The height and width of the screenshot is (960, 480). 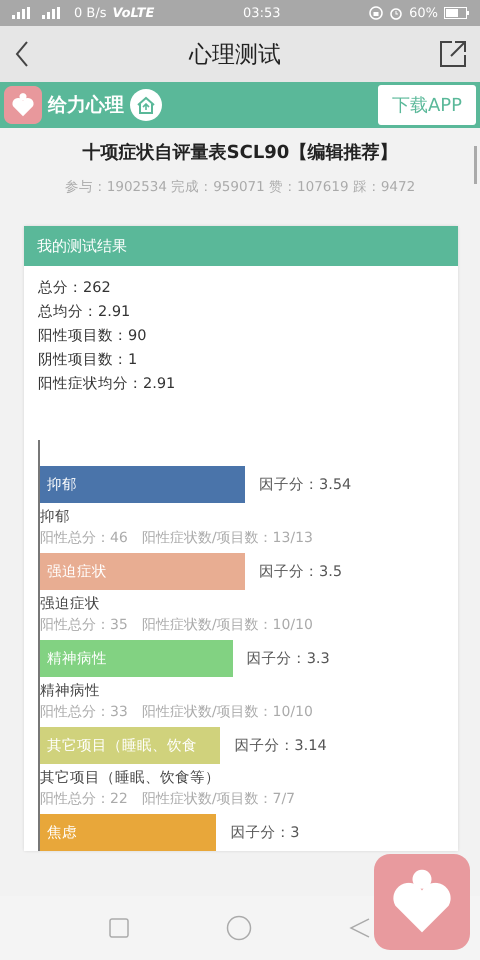 What do you see at coordinates (396, 13) in the screenshot?
I see `alarm-icon` at bounding box center [396, 13].